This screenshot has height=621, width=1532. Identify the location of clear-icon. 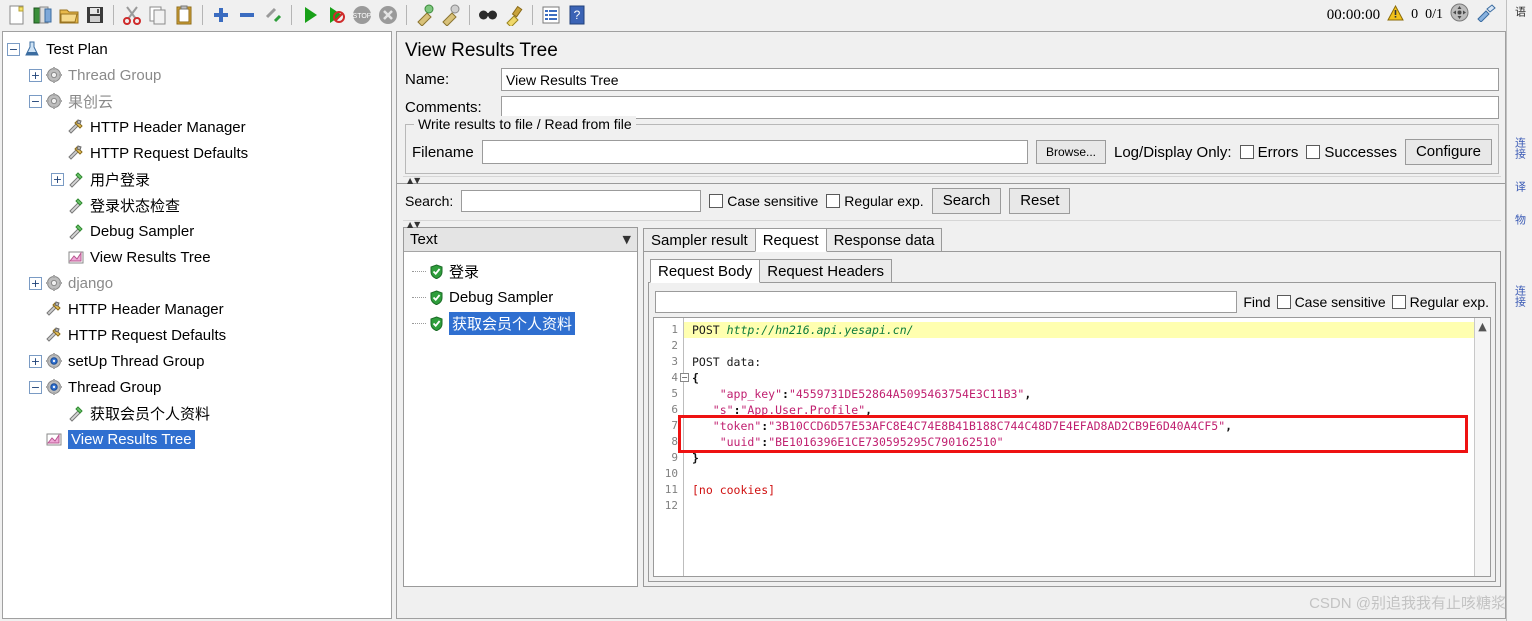
(425, 15).